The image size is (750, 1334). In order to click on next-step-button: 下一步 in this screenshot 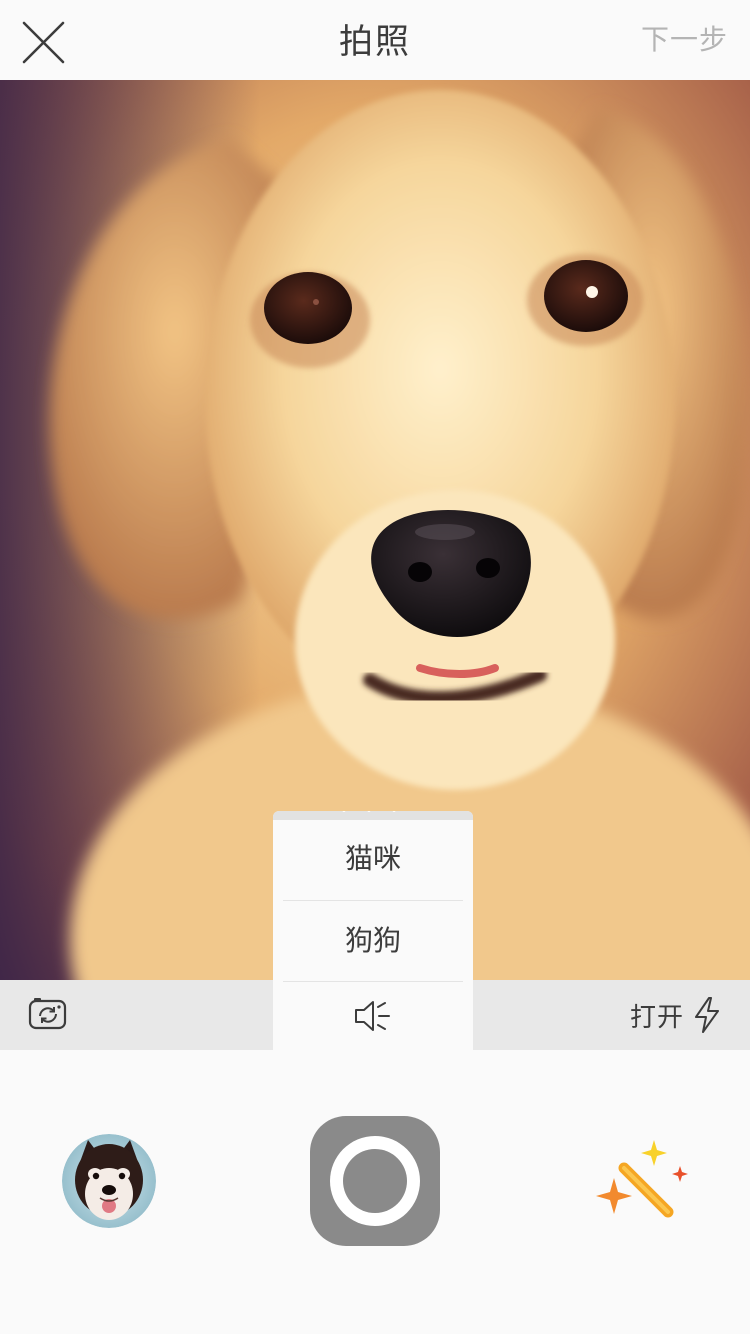, I will do `click(684, 40)`.